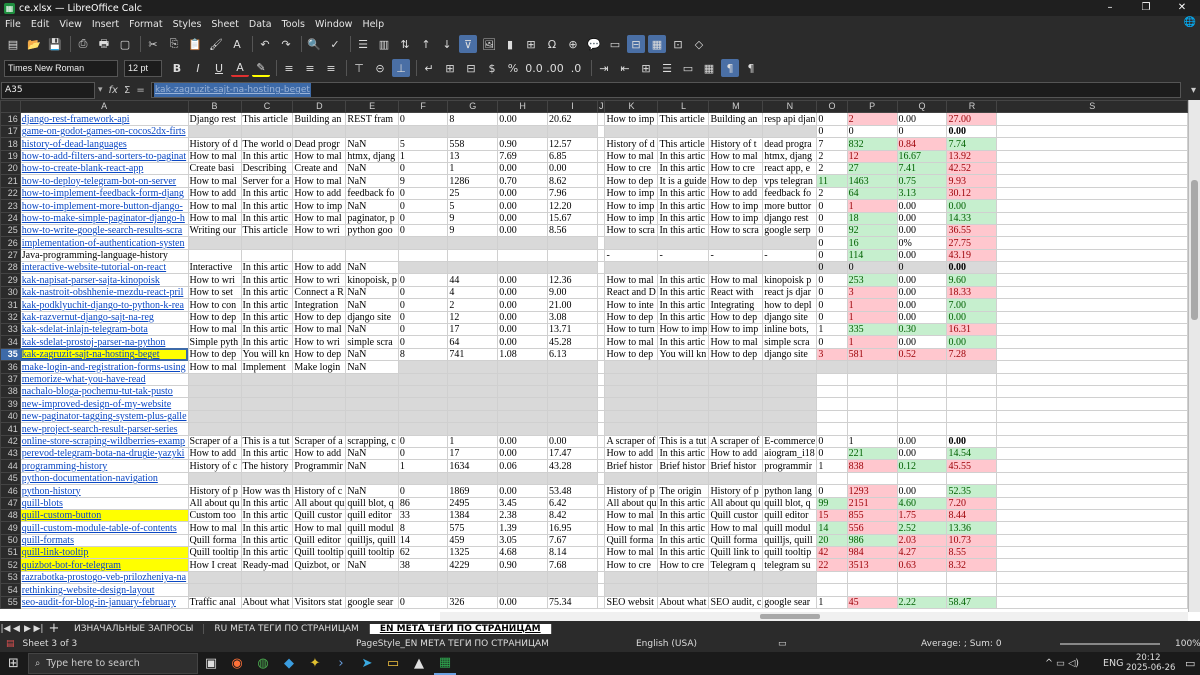 This screenshot has height=675, width=1200. What do you see at coordinates (972, 193) in the screenshot?
I see `cell-r: 30.12` at bounding box center [972, 193].